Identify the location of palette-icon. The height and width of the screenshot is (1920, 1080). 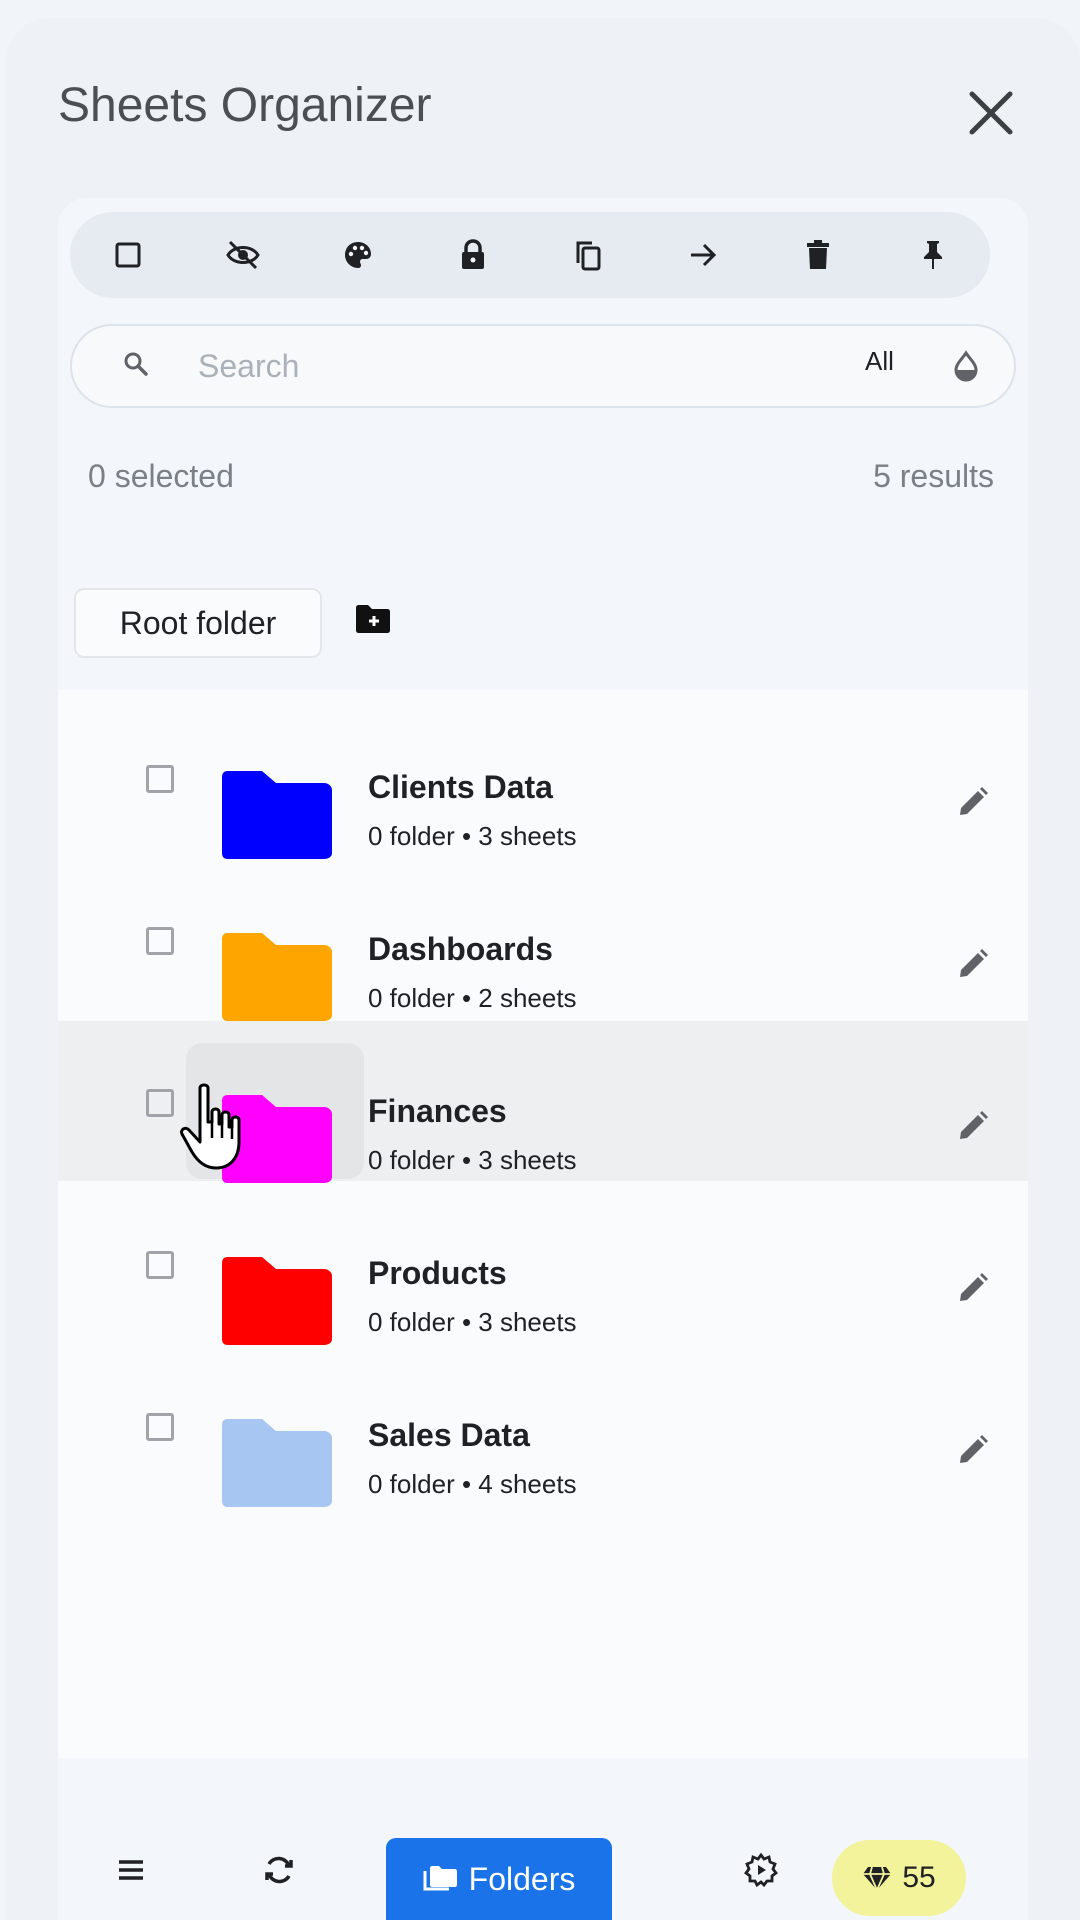
(357, 255).